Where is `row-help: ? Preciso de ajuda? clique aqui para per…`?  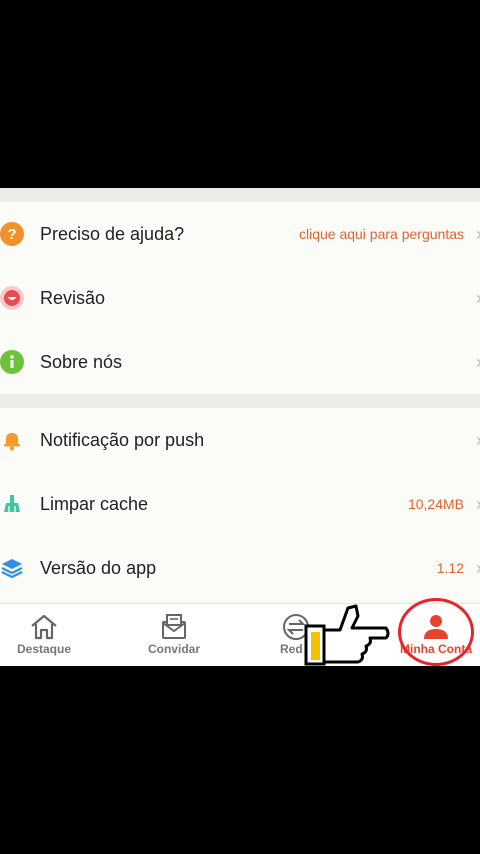 row-help: ? Preciso de ajuda? clique aqui para per… is located at coordinates (240, 234).